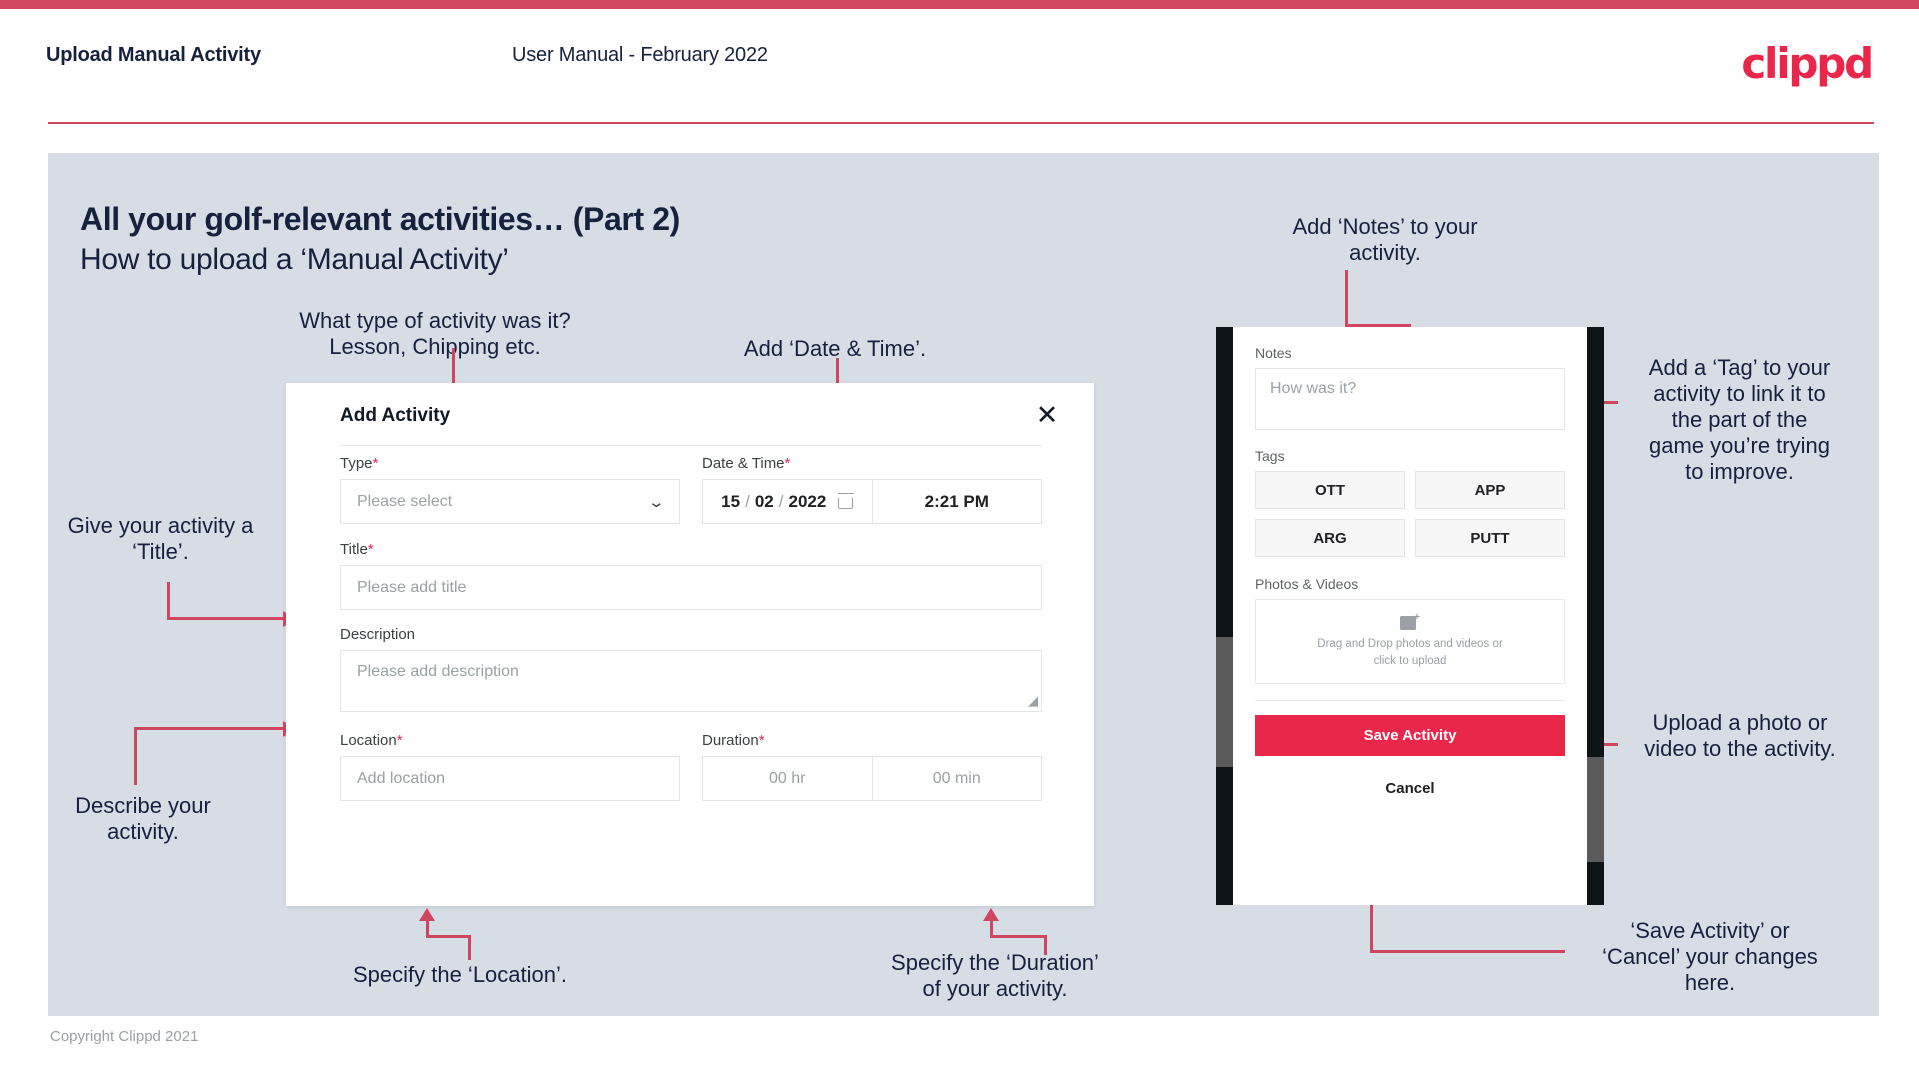 The height and width of the screenshot is (1079, 1919). Describe the element at coordinates (448, 936) in the screenshot. I see `connector-loc-h` at that location.